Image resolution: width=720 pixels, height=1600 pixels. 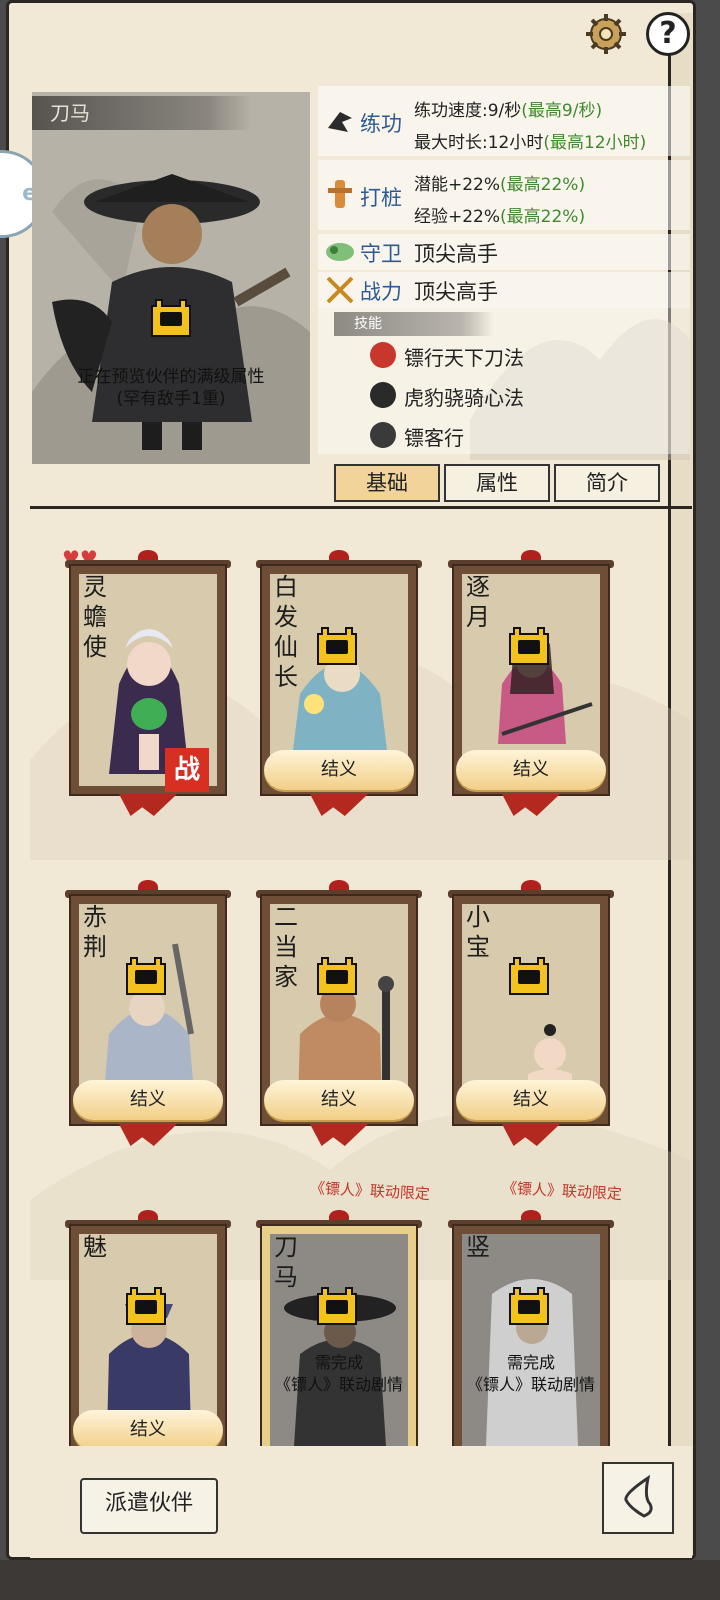 I want to click on stat-label-guard: 守卫, so click(x=381, y=254).